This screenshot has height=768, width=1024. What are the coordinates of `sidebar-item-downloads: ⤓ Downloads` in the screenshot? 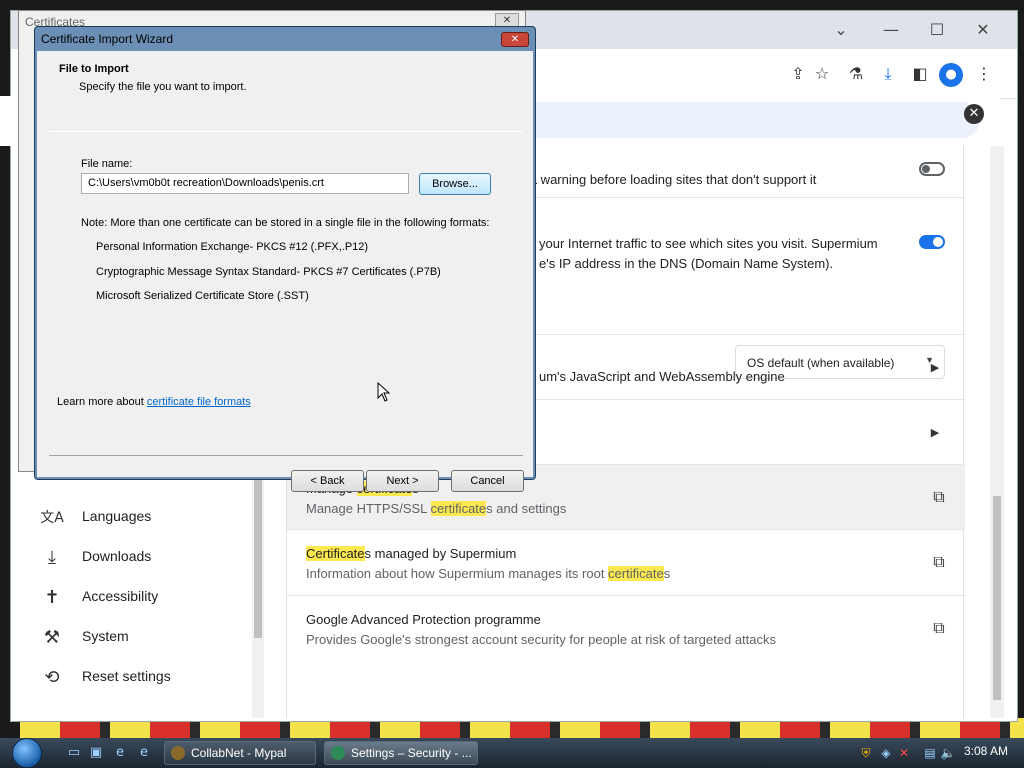 It's located at (138, 558).